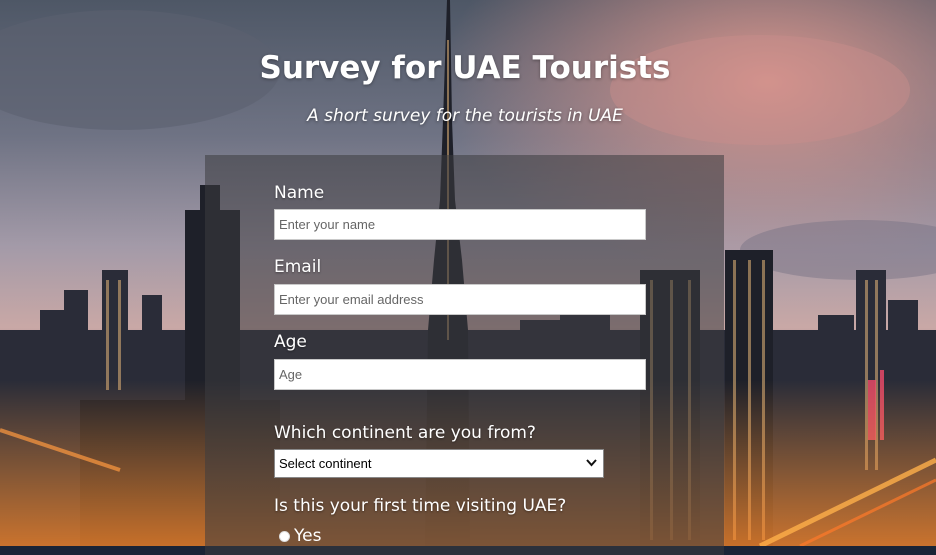 This screenshot has height=555, width=936. What do you see at coordinates (284, 536) in the screenshot?
I see `radio-button` at bounding box center [284, 536].